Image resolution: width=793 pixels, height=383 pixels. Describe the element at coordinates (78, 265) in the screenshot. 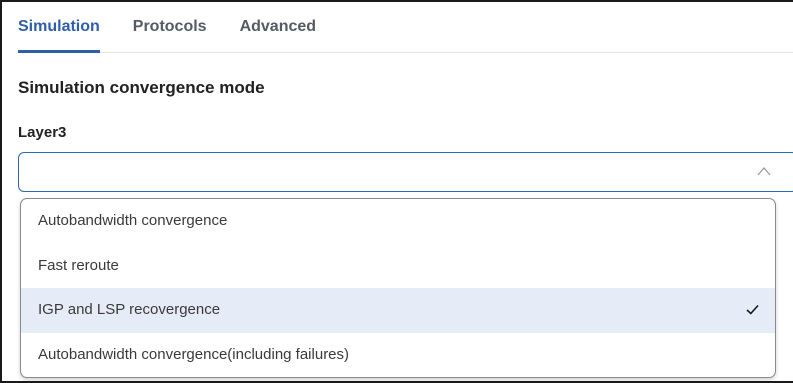

I see `option-label: Fast reroute` at that location.